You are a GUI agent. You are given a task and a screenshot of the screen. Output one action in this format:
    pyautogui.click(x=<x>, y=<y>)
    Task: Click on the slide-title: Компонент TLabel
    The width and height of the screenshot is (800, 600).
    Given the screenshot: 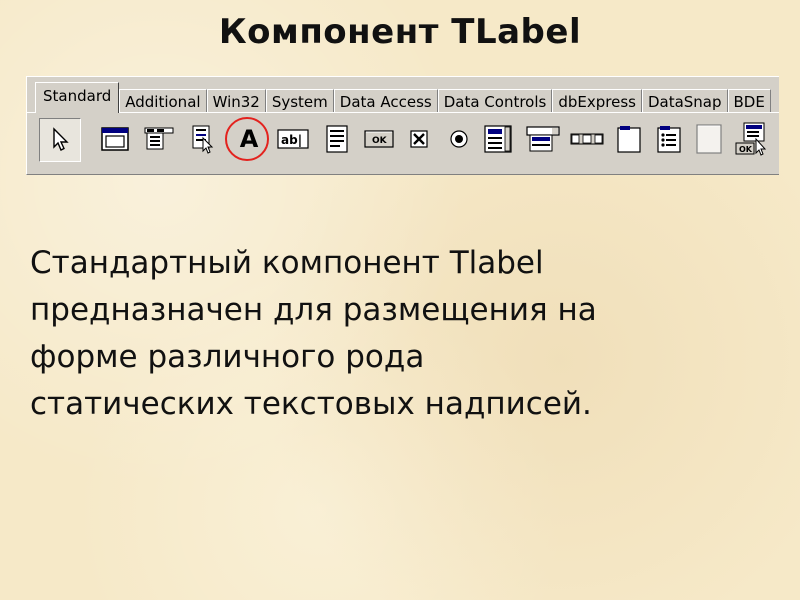 What is the action you would take?
    pyautogui.click(x=400, y=32)
    